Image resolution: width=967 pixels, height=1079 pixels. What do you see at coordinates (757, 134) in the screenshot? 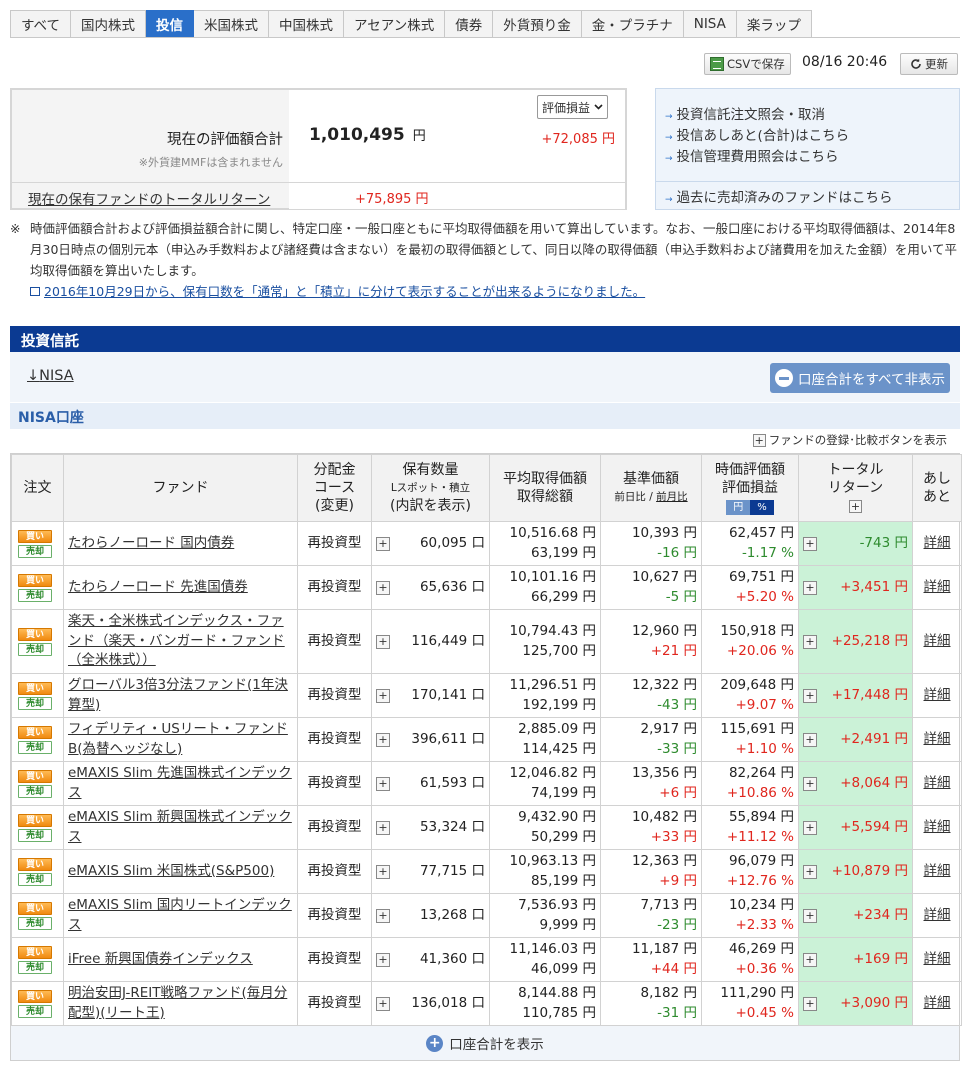
I see `footprint-link: → 投信あしあと(合計)はこちら` at bounding box center [757, 134].